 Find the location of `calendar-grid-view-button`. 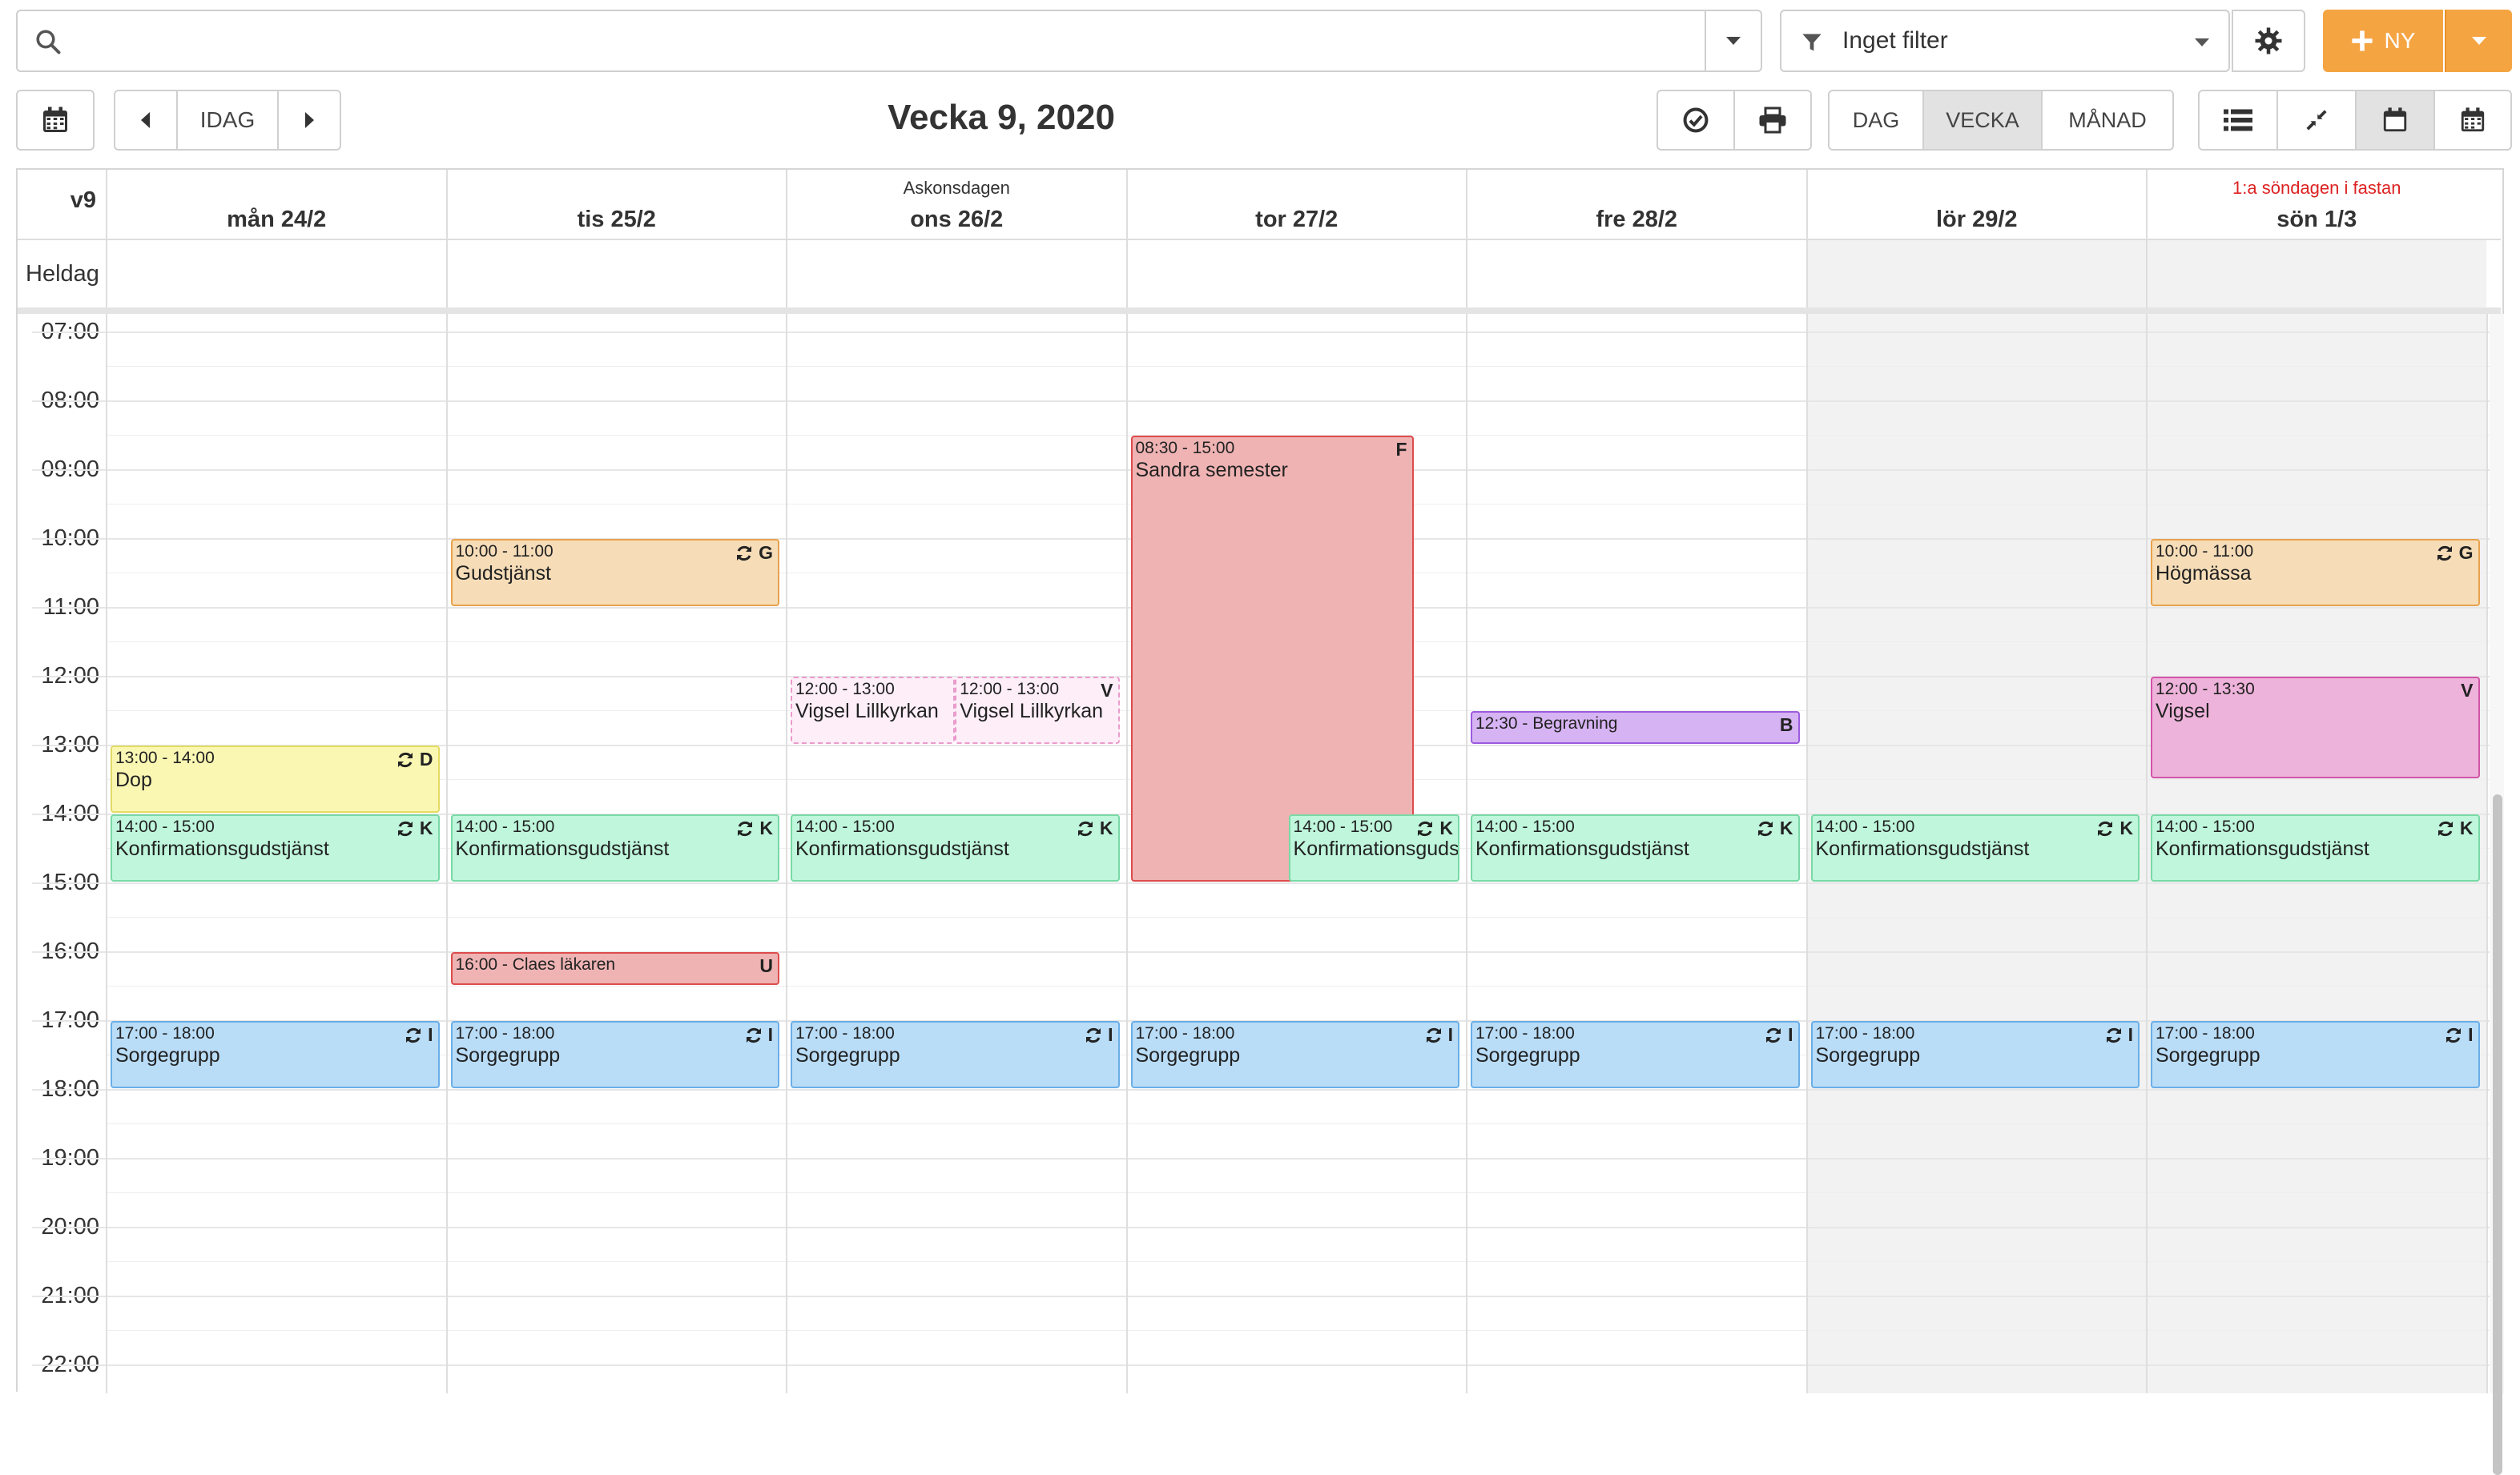

calendar-grid-view-button is located at coordinates (2472, 121).